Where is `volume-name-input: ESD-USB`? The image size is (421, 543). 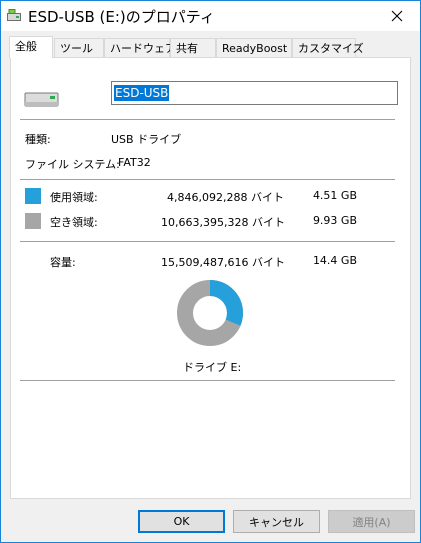
volume-name-input: ESD-USB is located at coordinates (254, 93).